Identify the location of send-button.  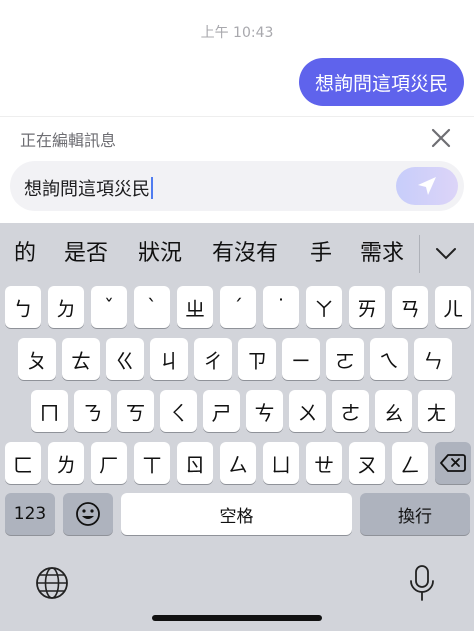
(427, 186).